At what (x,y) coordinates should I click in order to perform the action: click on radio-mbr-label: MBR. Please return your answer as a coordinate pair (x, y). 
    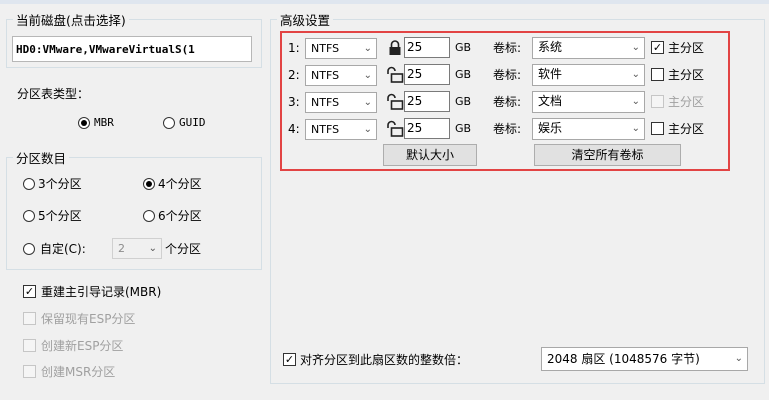
    Looking at the image, I should click on (104, 122).